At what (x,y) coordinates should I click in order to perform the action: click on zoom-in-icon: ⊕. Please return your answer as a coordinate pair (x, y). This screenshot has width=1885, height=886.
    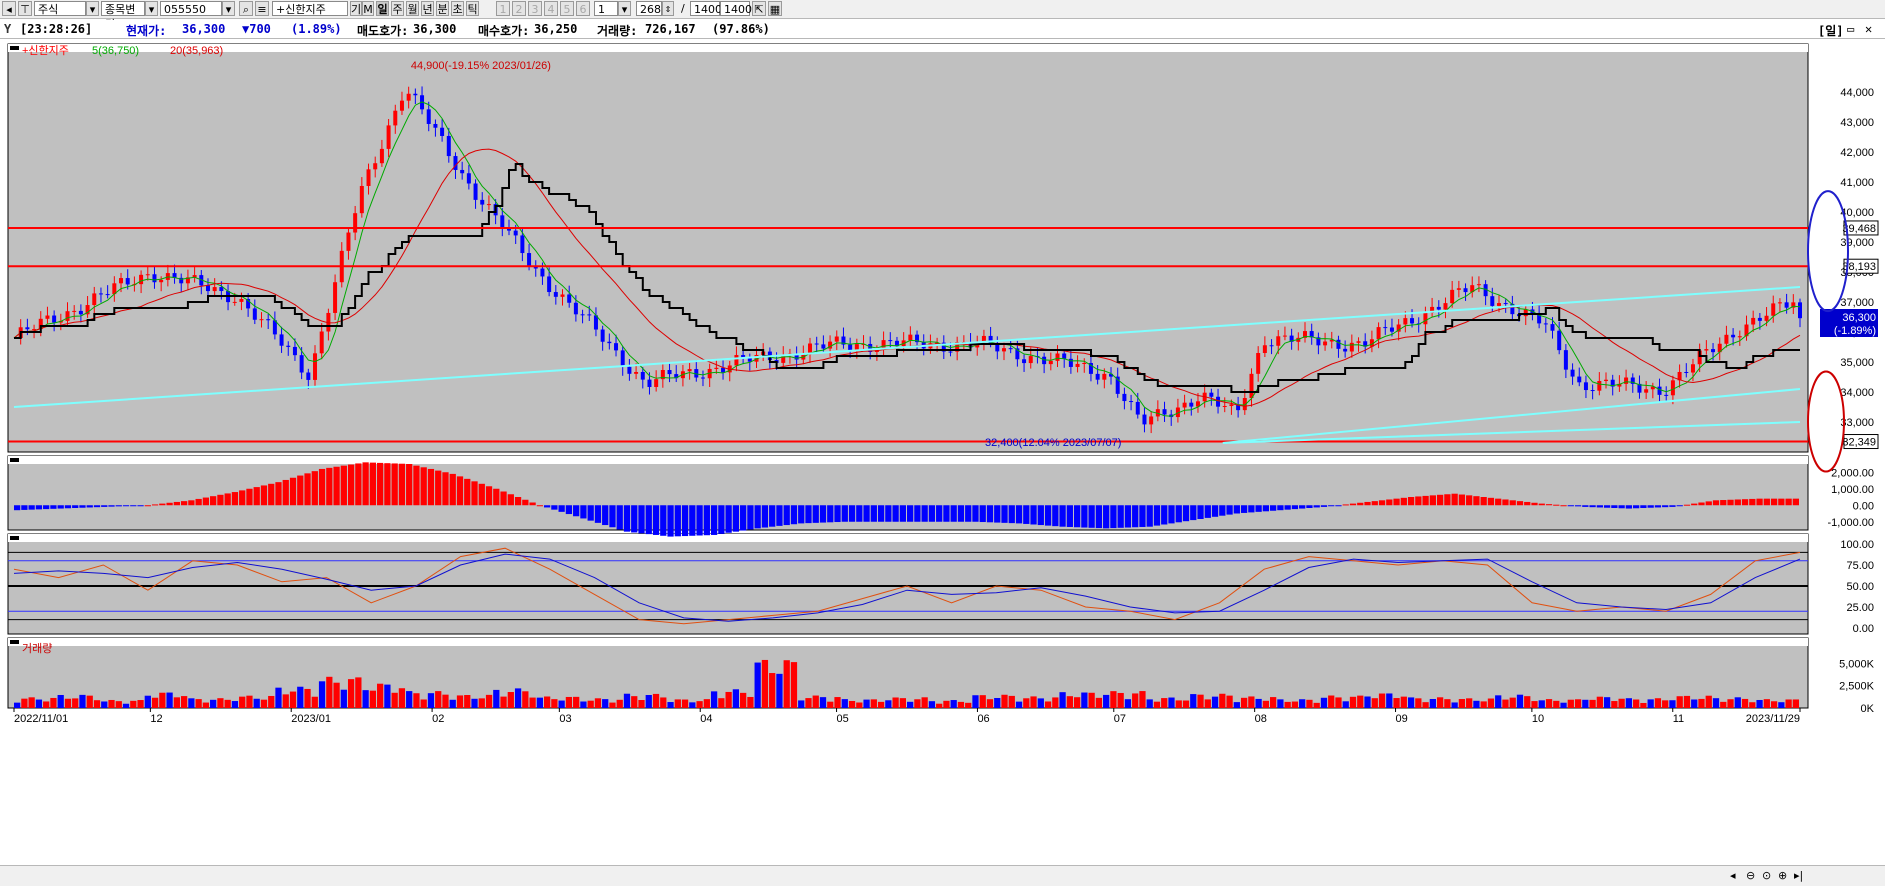
    Looking at the image, I should click on (1782, 875).